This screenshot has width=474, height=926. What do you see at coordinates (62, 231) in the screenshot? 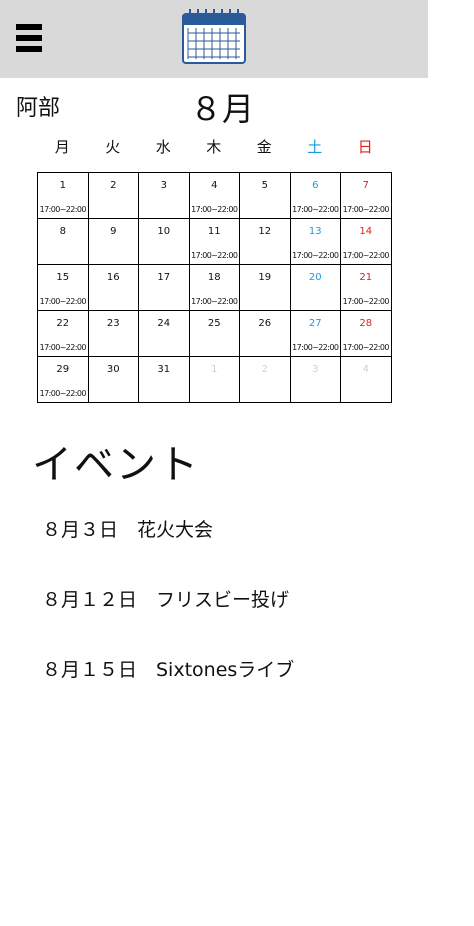
I see `day-number: 8` at bounding box center [62, 231].